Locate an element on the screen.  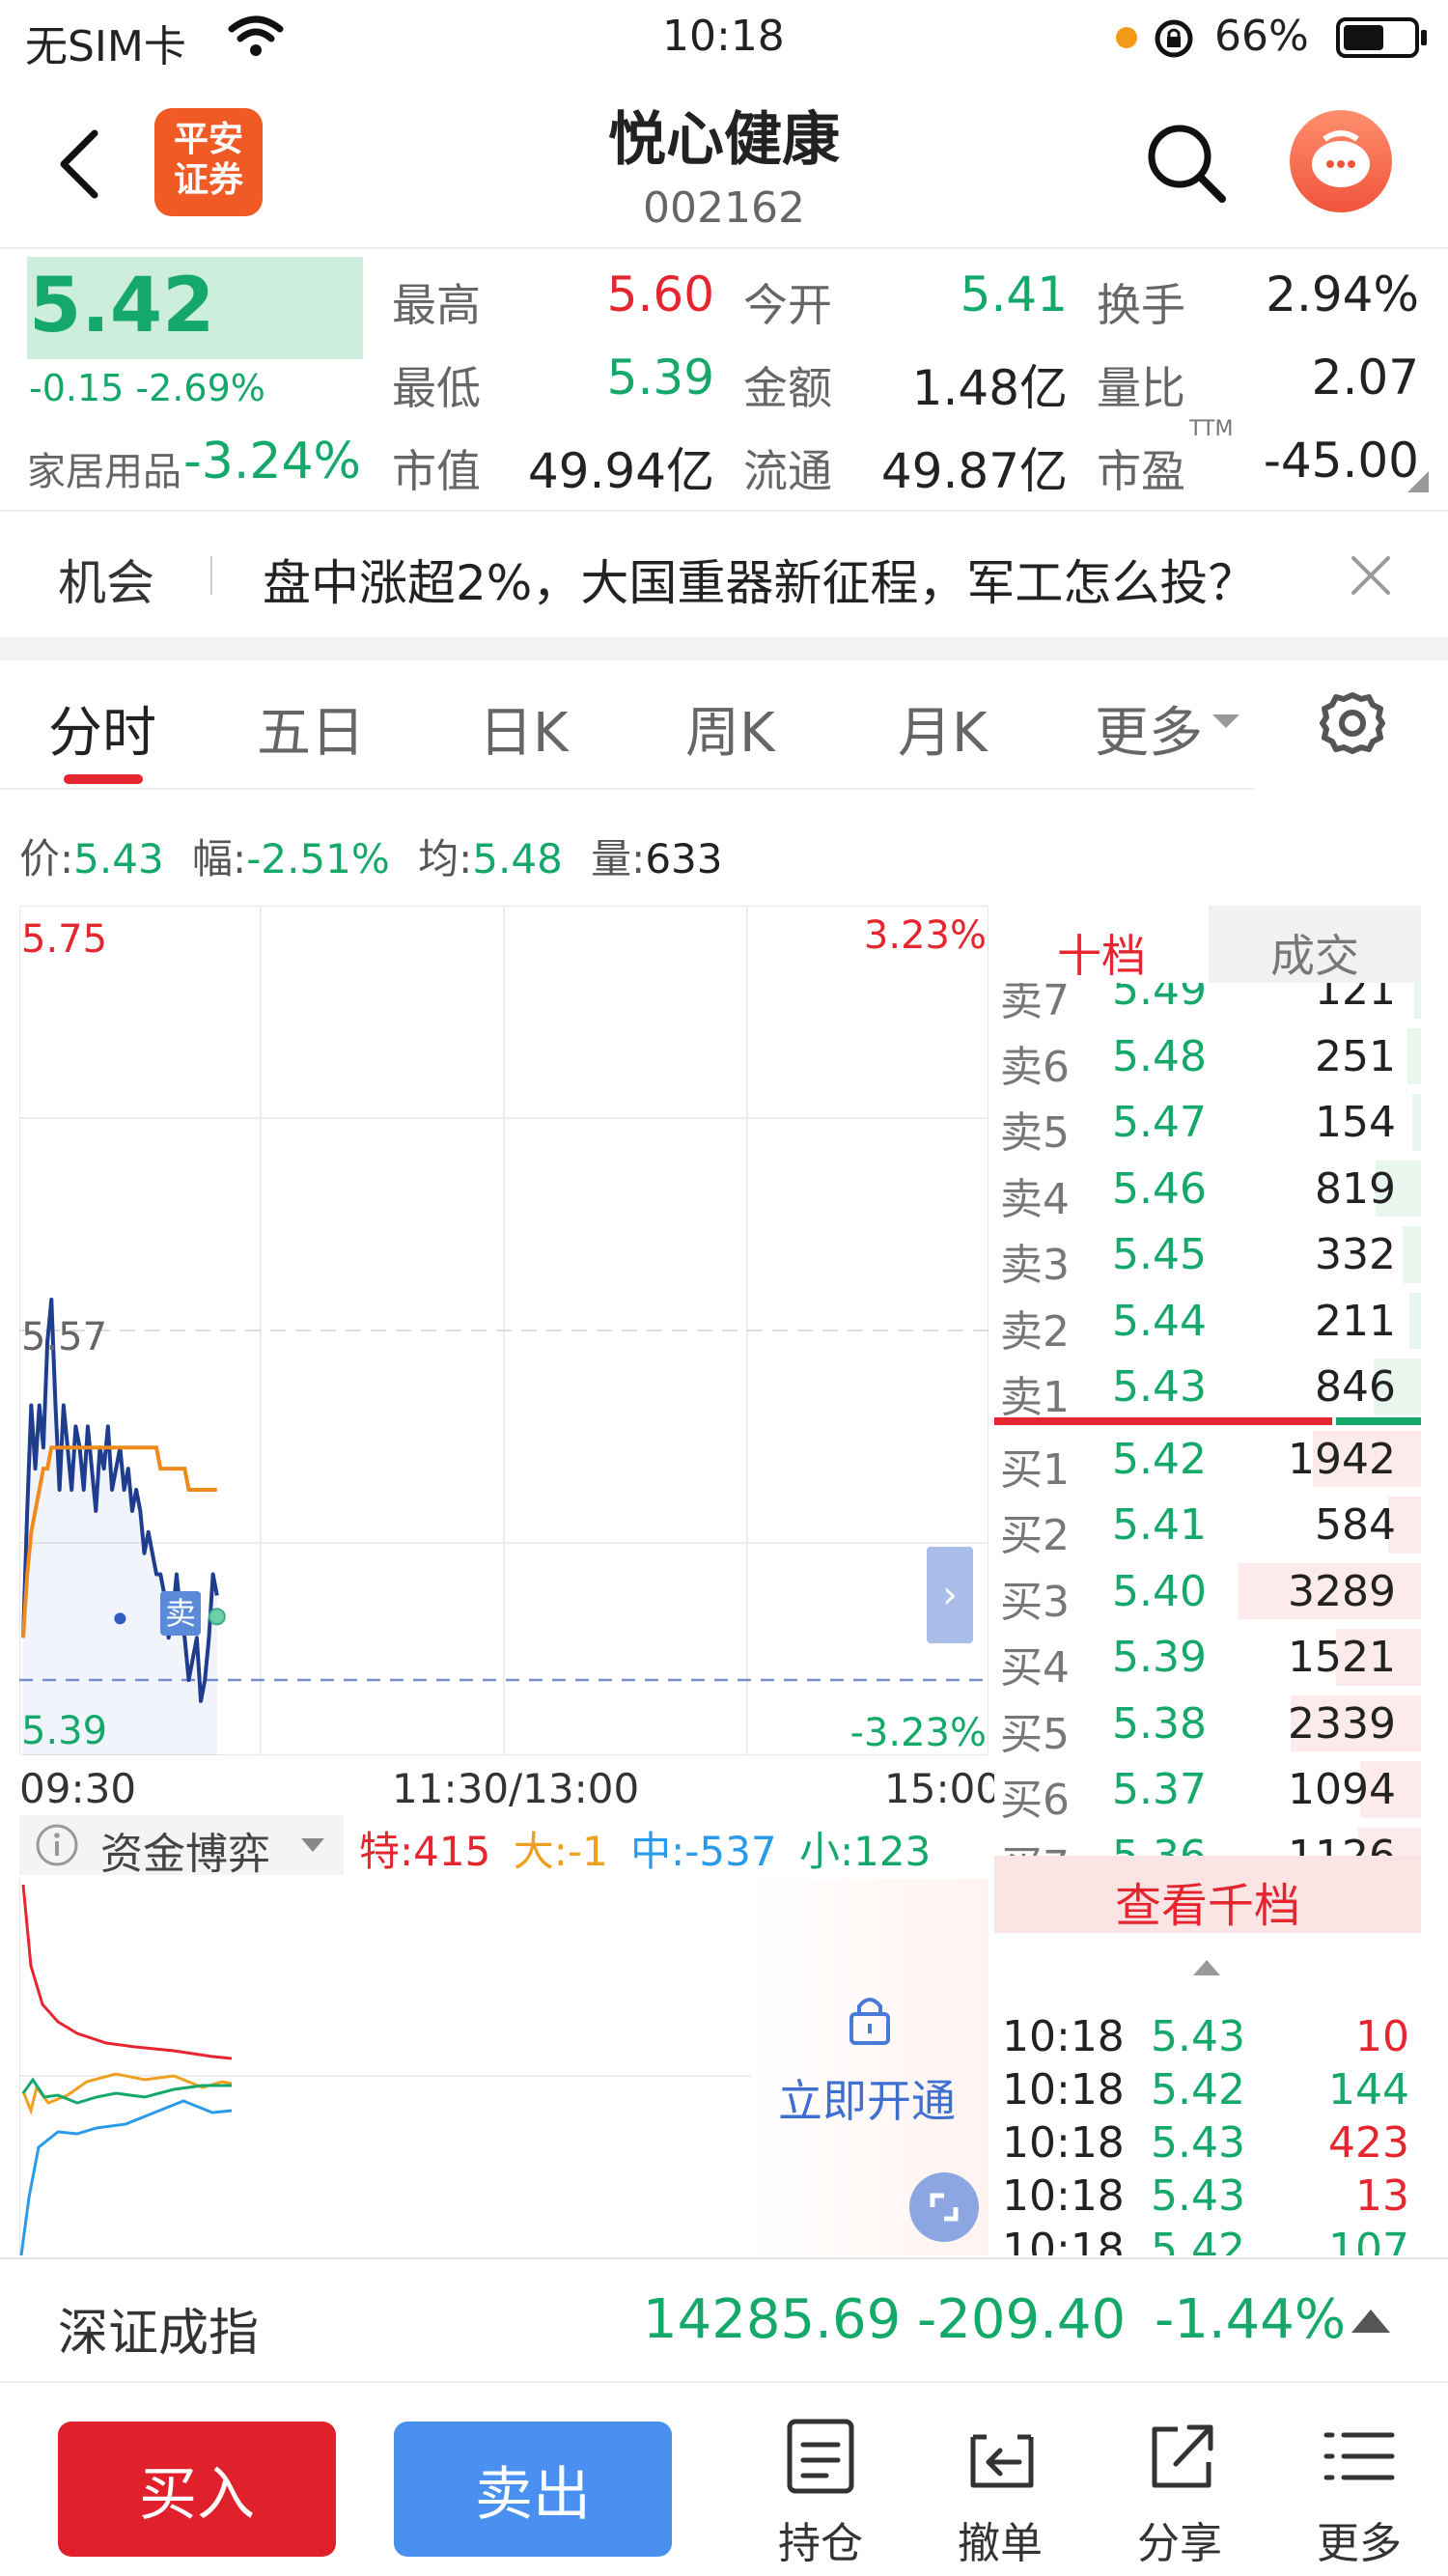
stock-code: 002162 is located at coordinates (724, 208).